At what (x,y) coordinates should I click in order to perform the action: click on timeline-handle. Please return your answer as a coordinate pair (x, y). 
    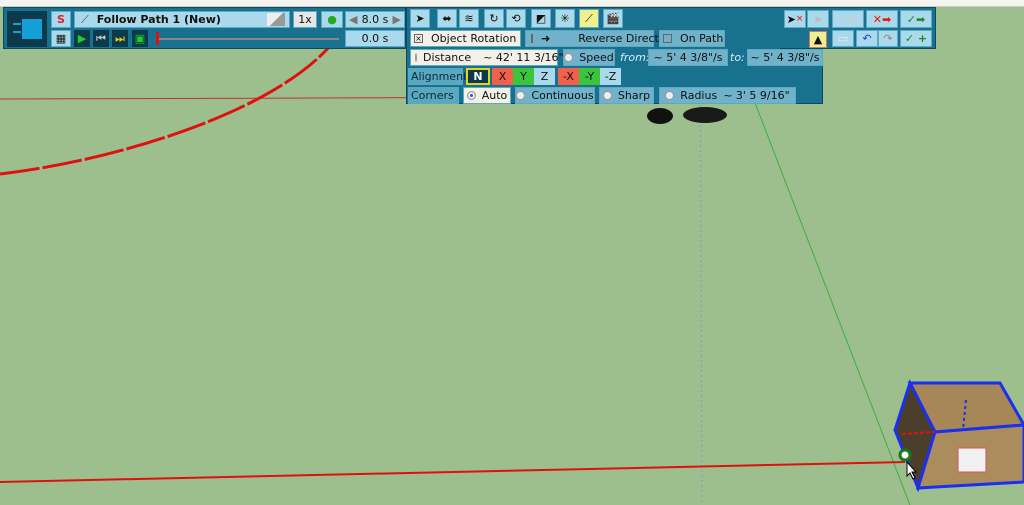
    Looking at the image, I should click on (157, 38).